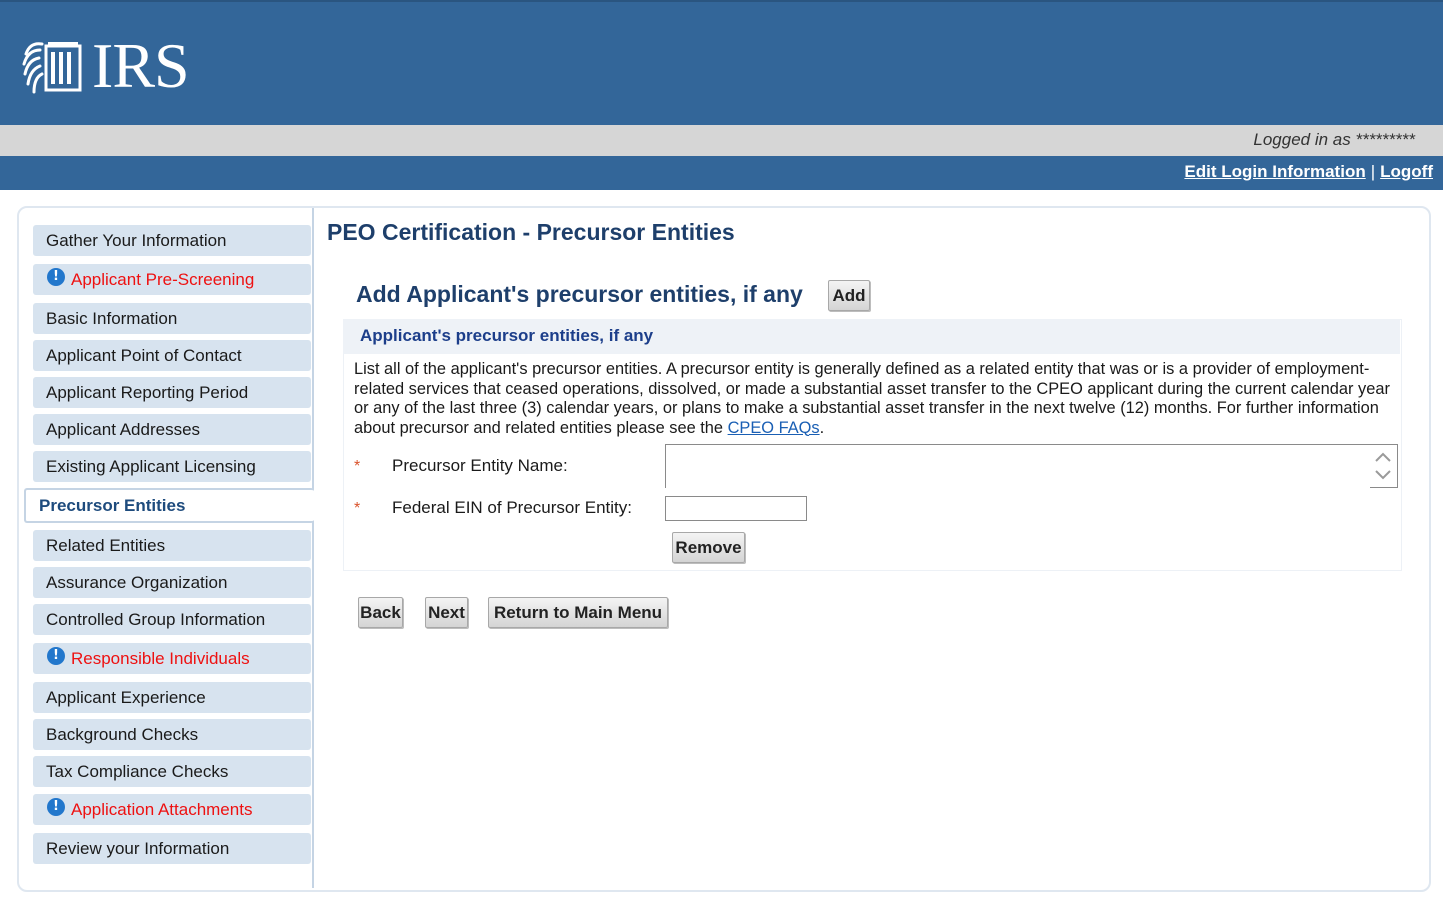 The width and height of the screenshot is (1451, 903). Describe the element at coordinates (151, 466) in the screenshot. I see `sidebar-item-label: Existing Applicant Licensing` at that location.